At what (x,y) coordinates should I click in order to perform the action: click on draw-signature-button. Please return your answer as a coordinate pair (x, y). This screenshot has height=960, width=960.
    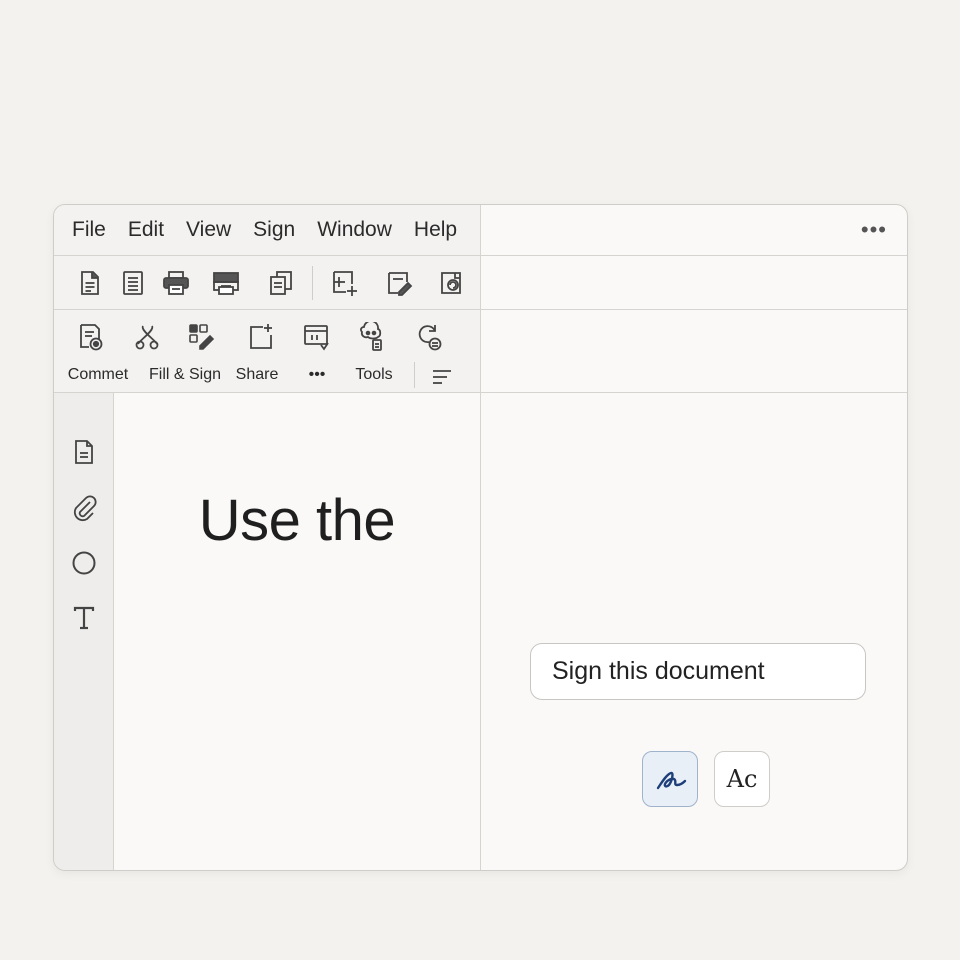
    Looking at the image, I should click on (670, 779).